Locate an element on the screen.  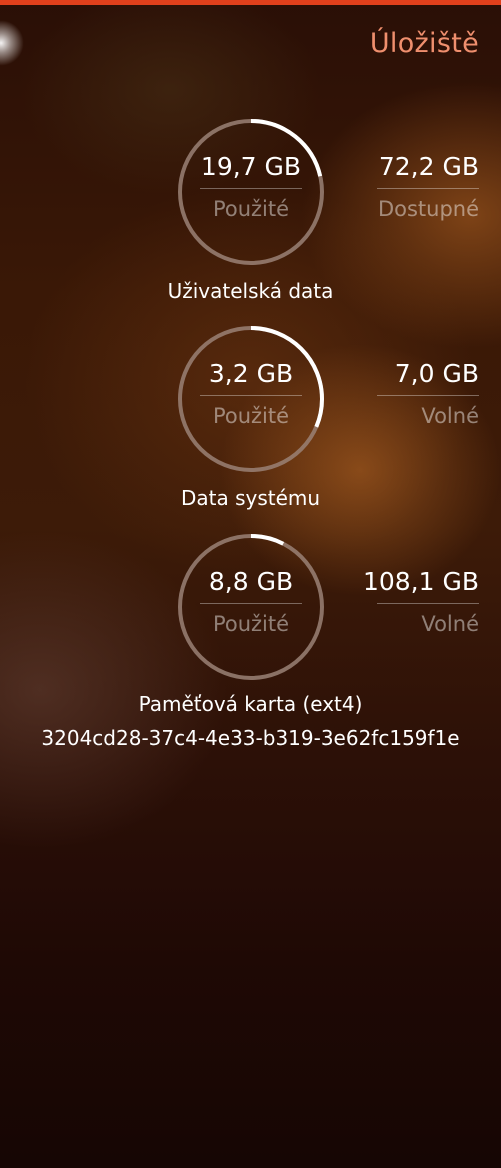
available-value: 7,0 GB is located at coordinates (436, 373).